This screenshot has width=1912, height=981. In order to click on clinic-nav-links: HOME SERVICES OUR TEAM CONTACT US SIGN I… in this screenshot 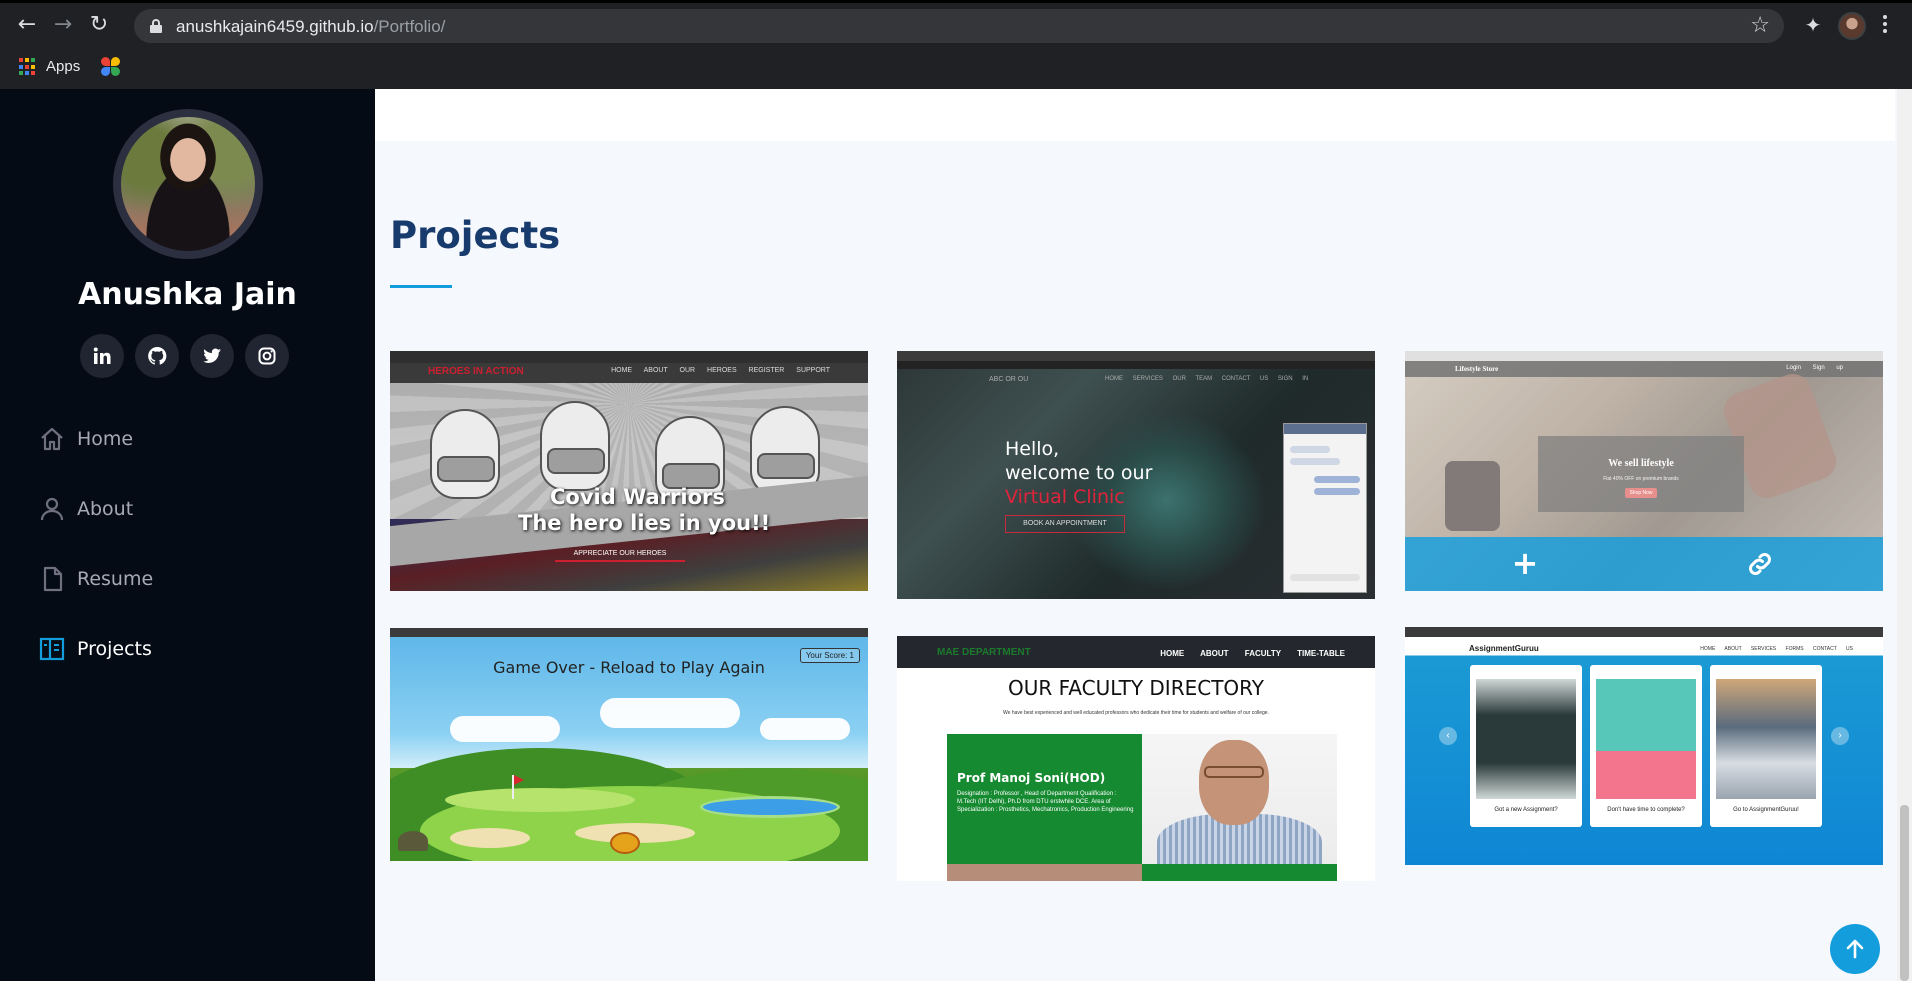, I will do `click(1207, 379)`.